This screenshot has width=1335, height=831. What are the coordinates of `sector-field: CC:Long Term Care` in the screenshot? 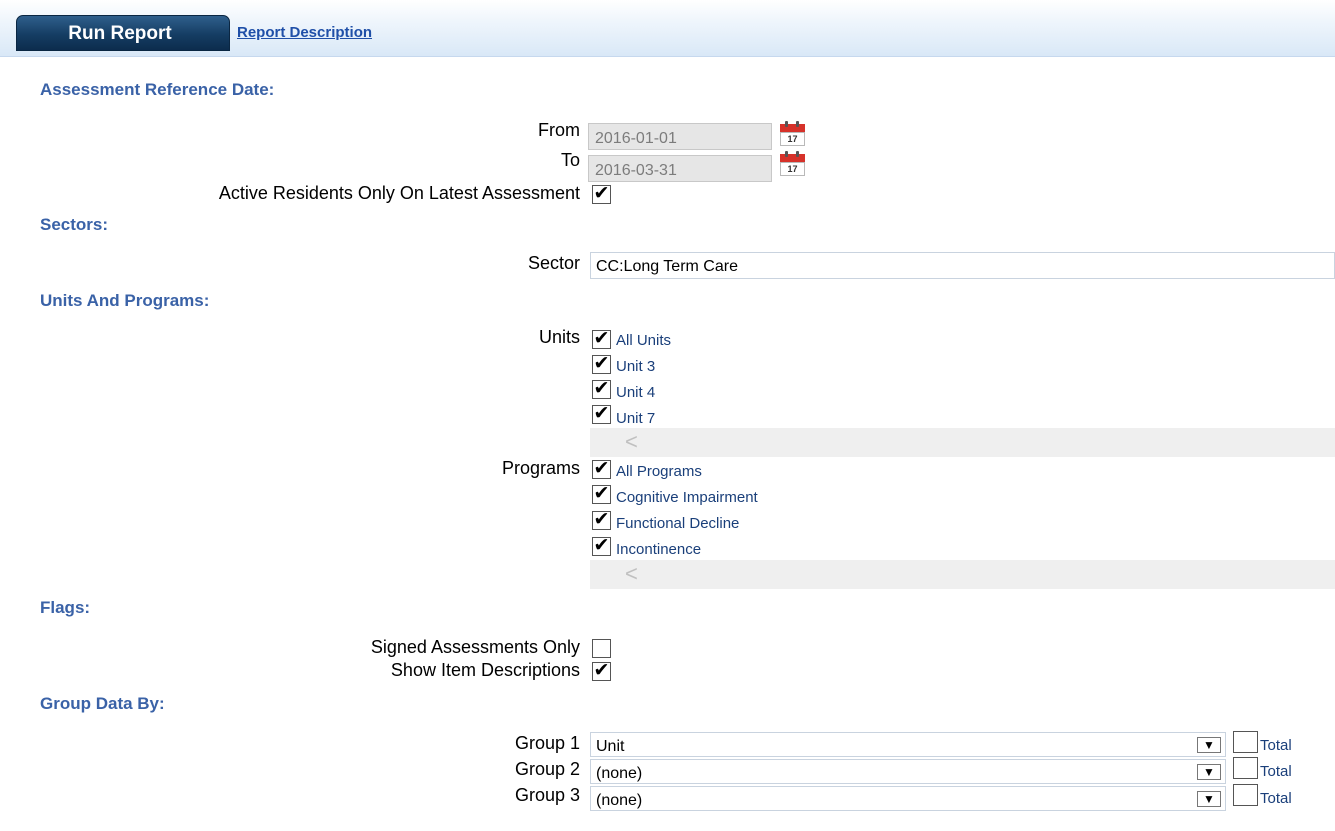 It's located at (962, 265).